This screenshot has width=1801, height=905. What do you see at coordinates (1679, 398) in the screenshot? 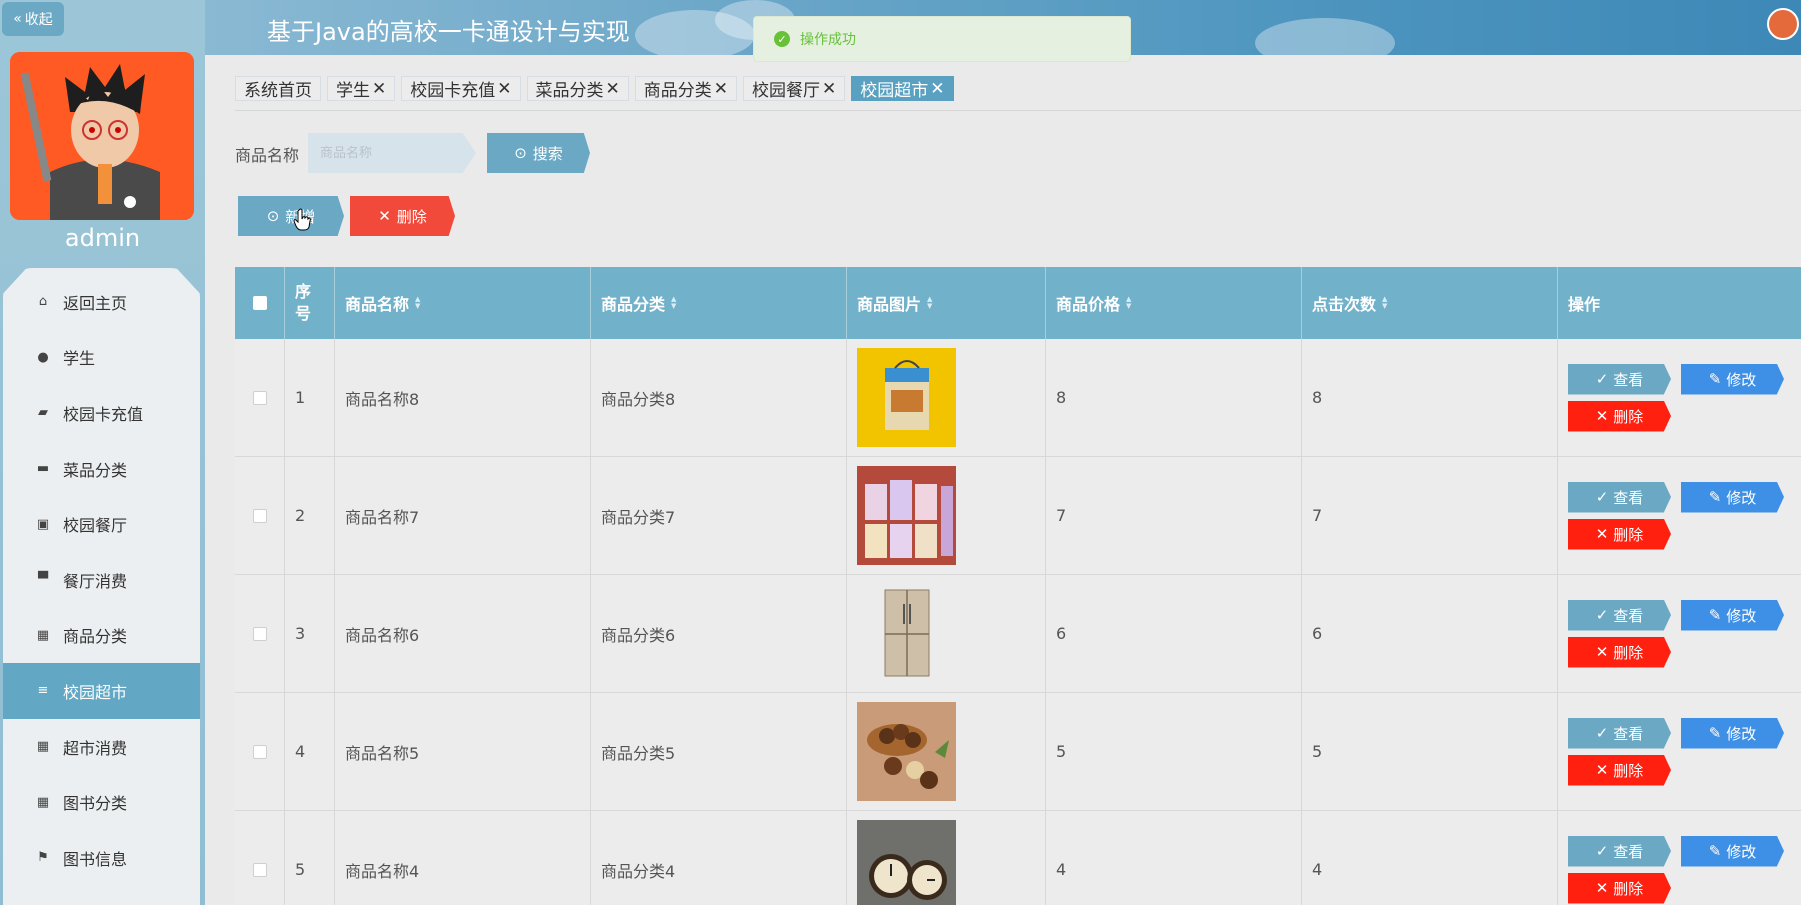
I see `cell-ops: ✓ 查看 ✎ 修改 ✕ 删除` at bounding box center [1679, 398].